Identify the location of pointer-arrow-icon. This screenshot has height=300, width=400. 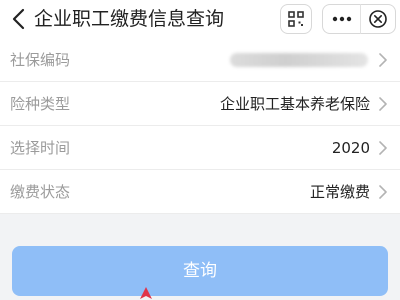
(146, 293).